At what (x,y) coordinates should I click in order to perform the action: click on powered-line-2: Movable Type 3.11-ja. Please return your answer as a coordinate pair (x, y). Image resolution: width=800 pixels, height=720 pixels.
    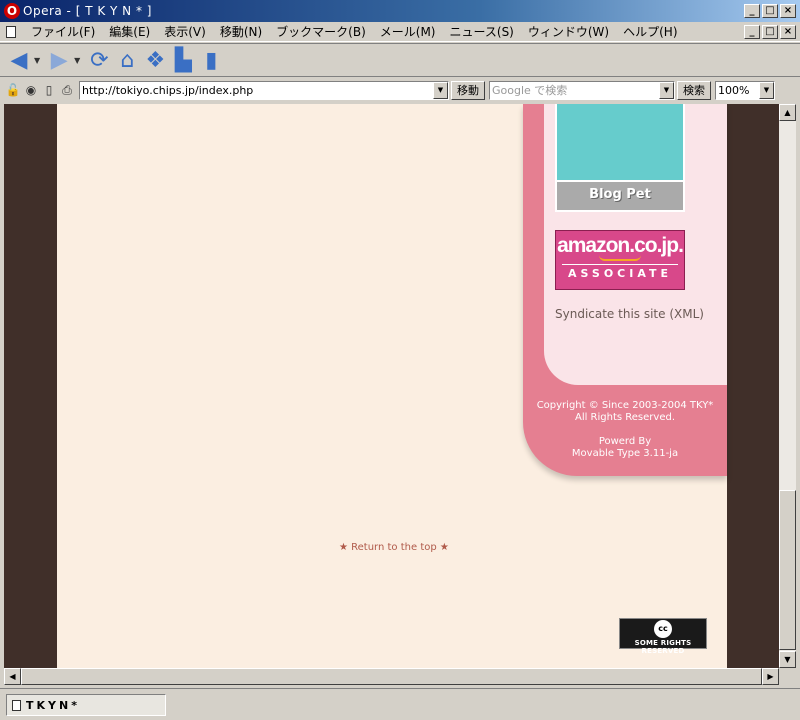
    Looking at the image, I should click on (625, 454).